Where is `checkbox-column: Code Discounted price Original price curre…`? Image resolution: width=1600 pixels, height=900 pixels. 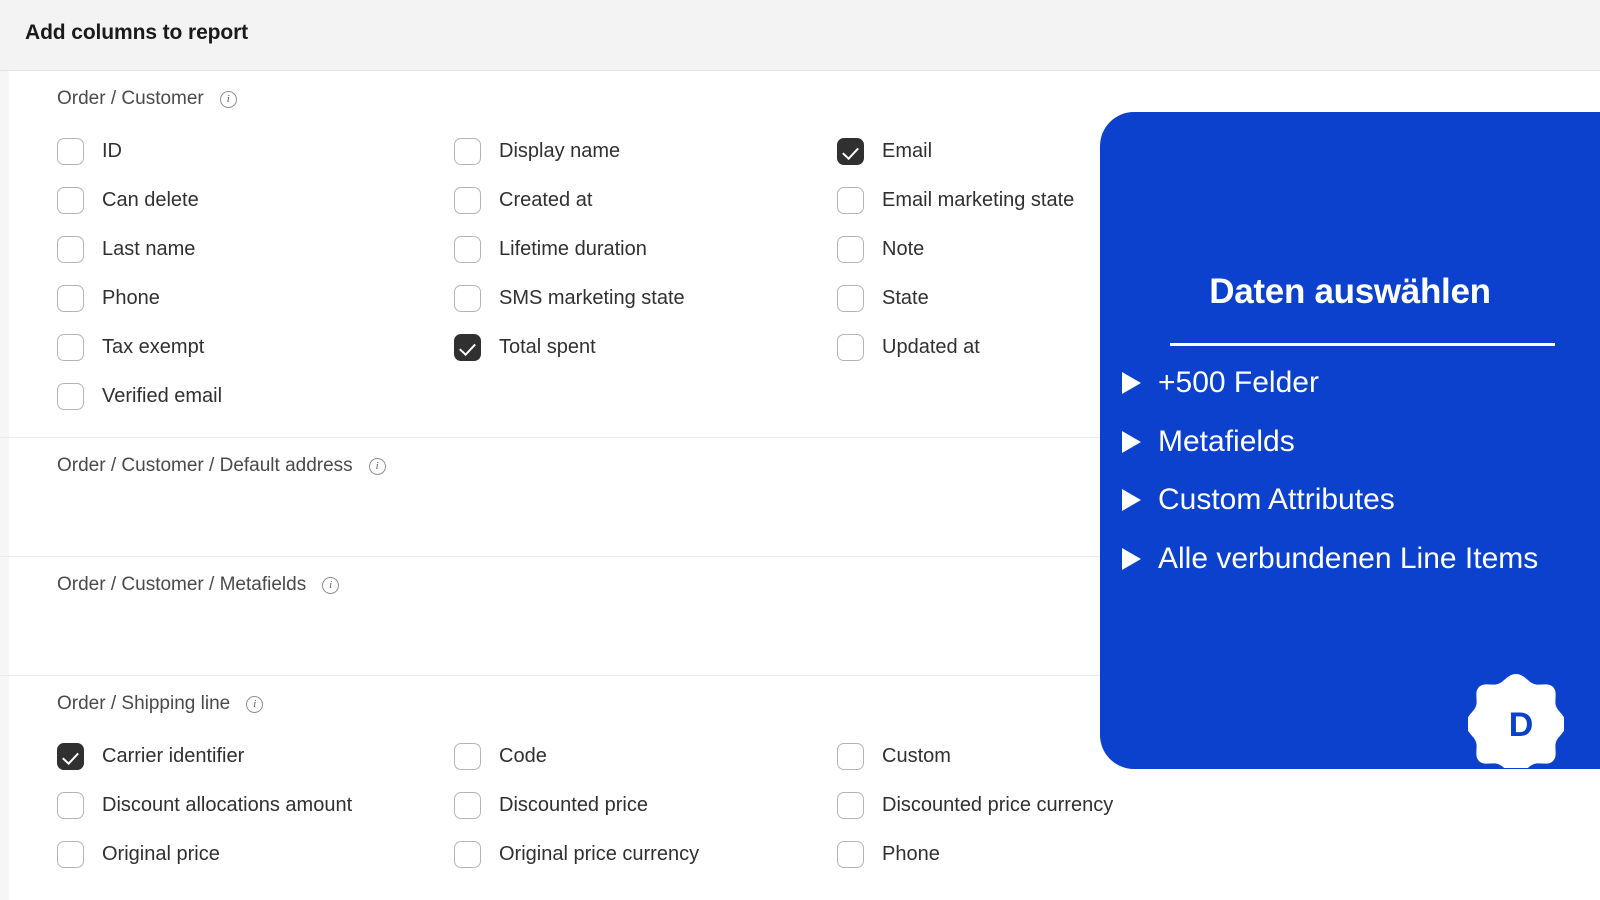
checkbox-column: Code Discounted price Original price curre… is located at coordinates (645, 805).